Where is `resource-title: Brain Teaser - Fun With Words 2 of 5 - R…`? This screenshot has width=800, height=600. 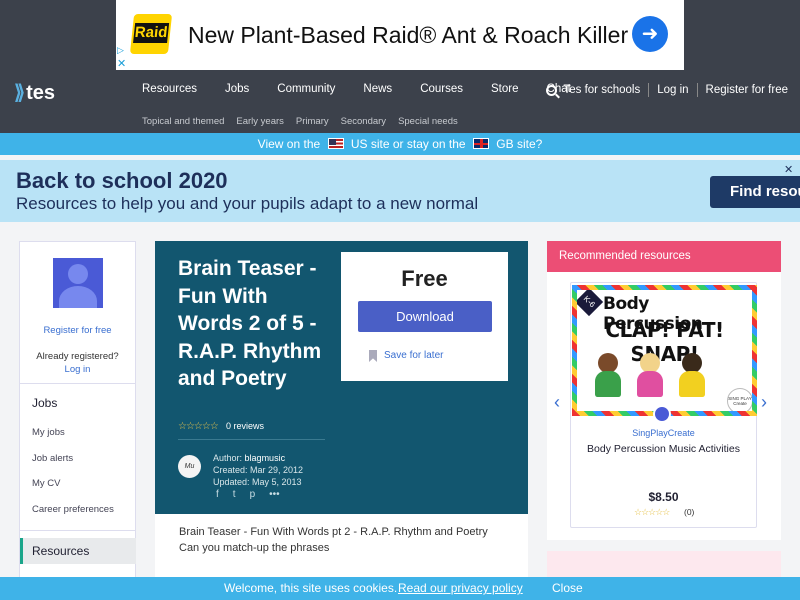 resource-title: Brain Teaser - Fun With Words 2 of 5 - R… is located at coordinates (250, 323).